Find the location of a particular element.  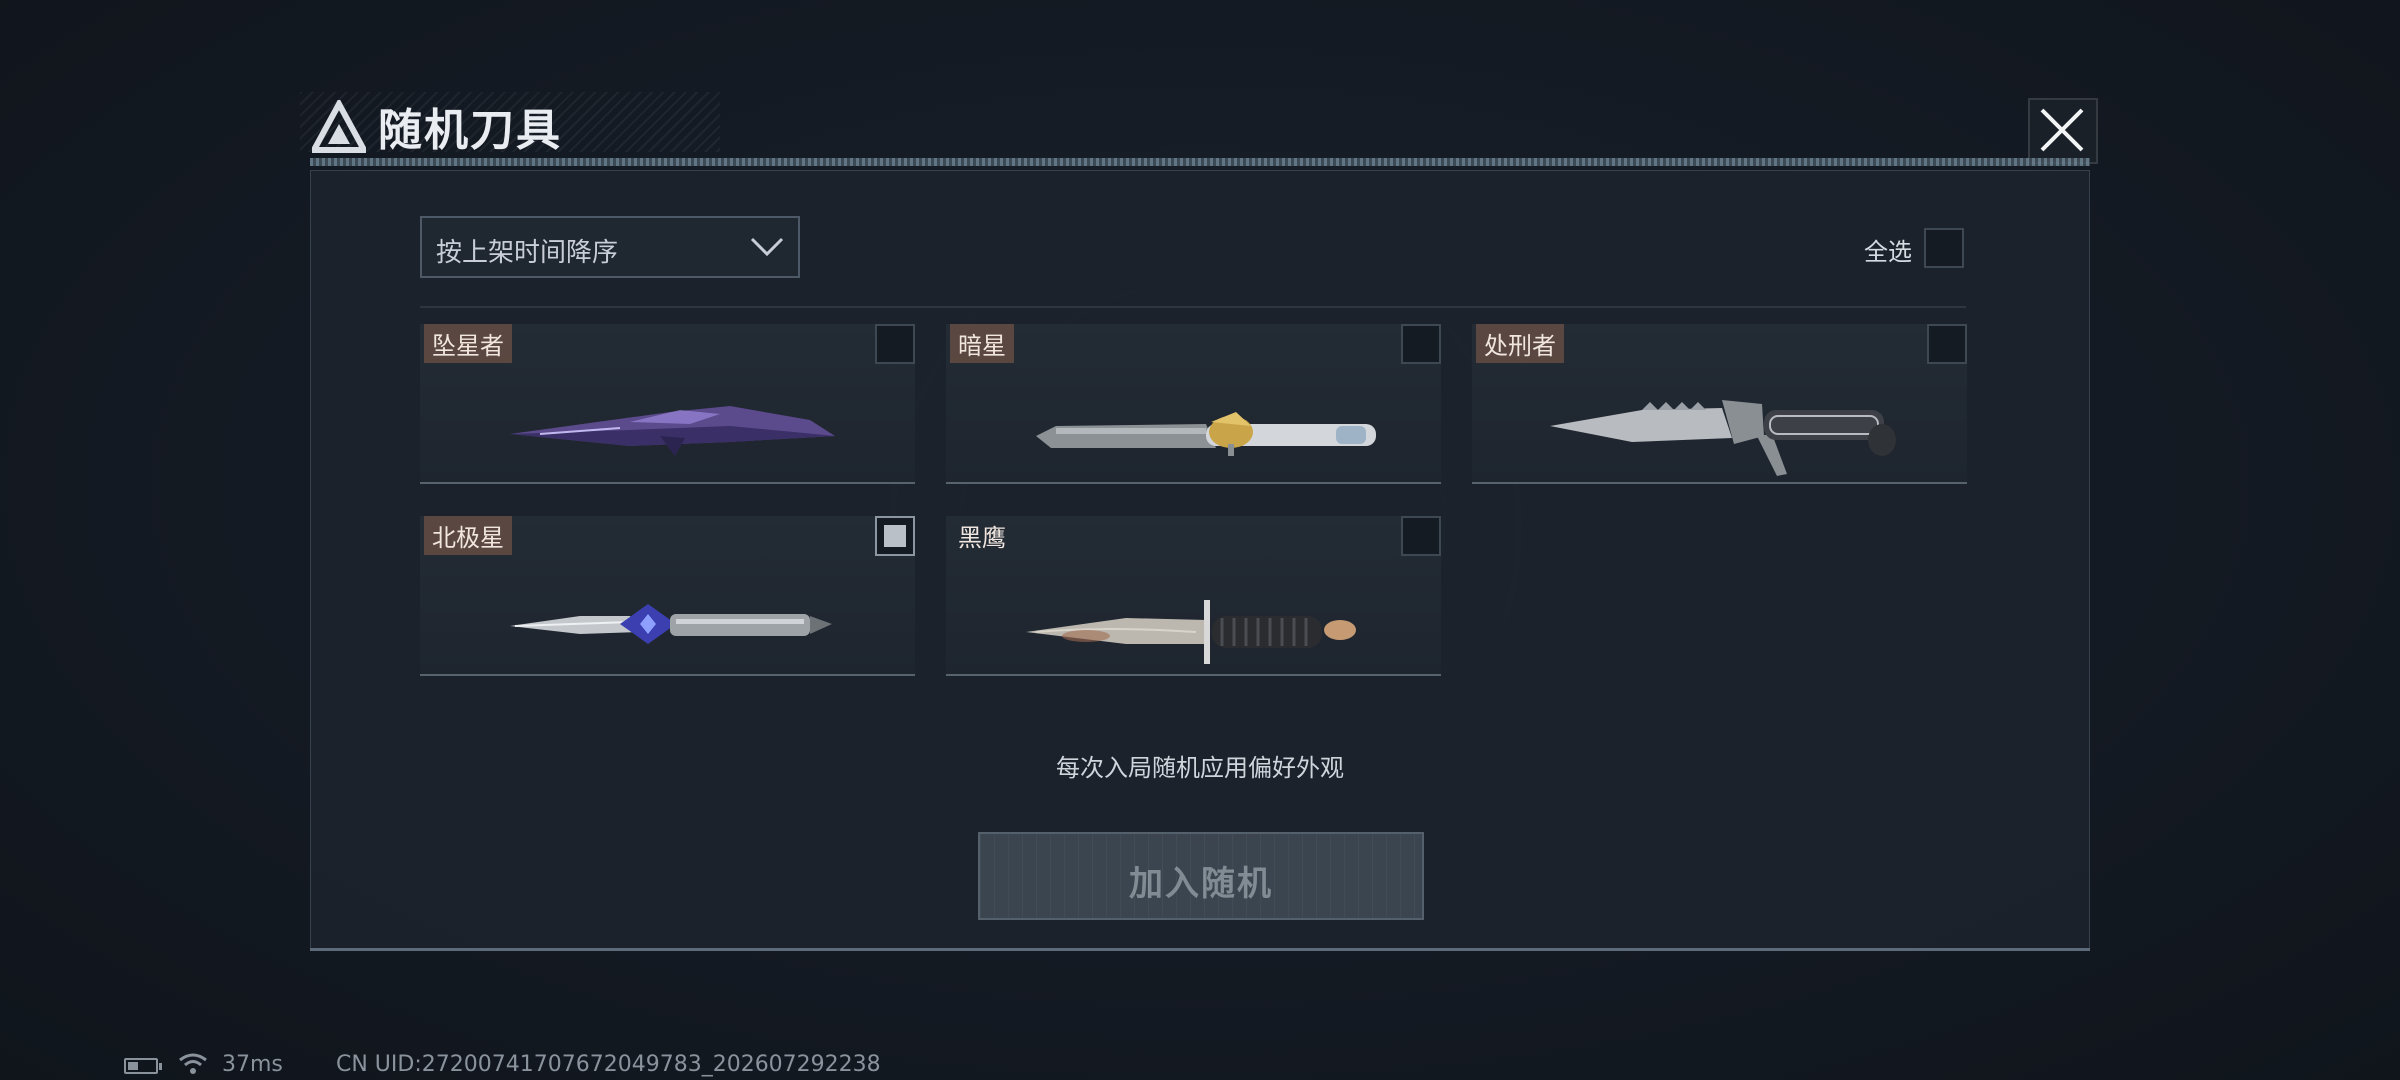

knife-name: 坠星者 is located at coordinates (468, 343).